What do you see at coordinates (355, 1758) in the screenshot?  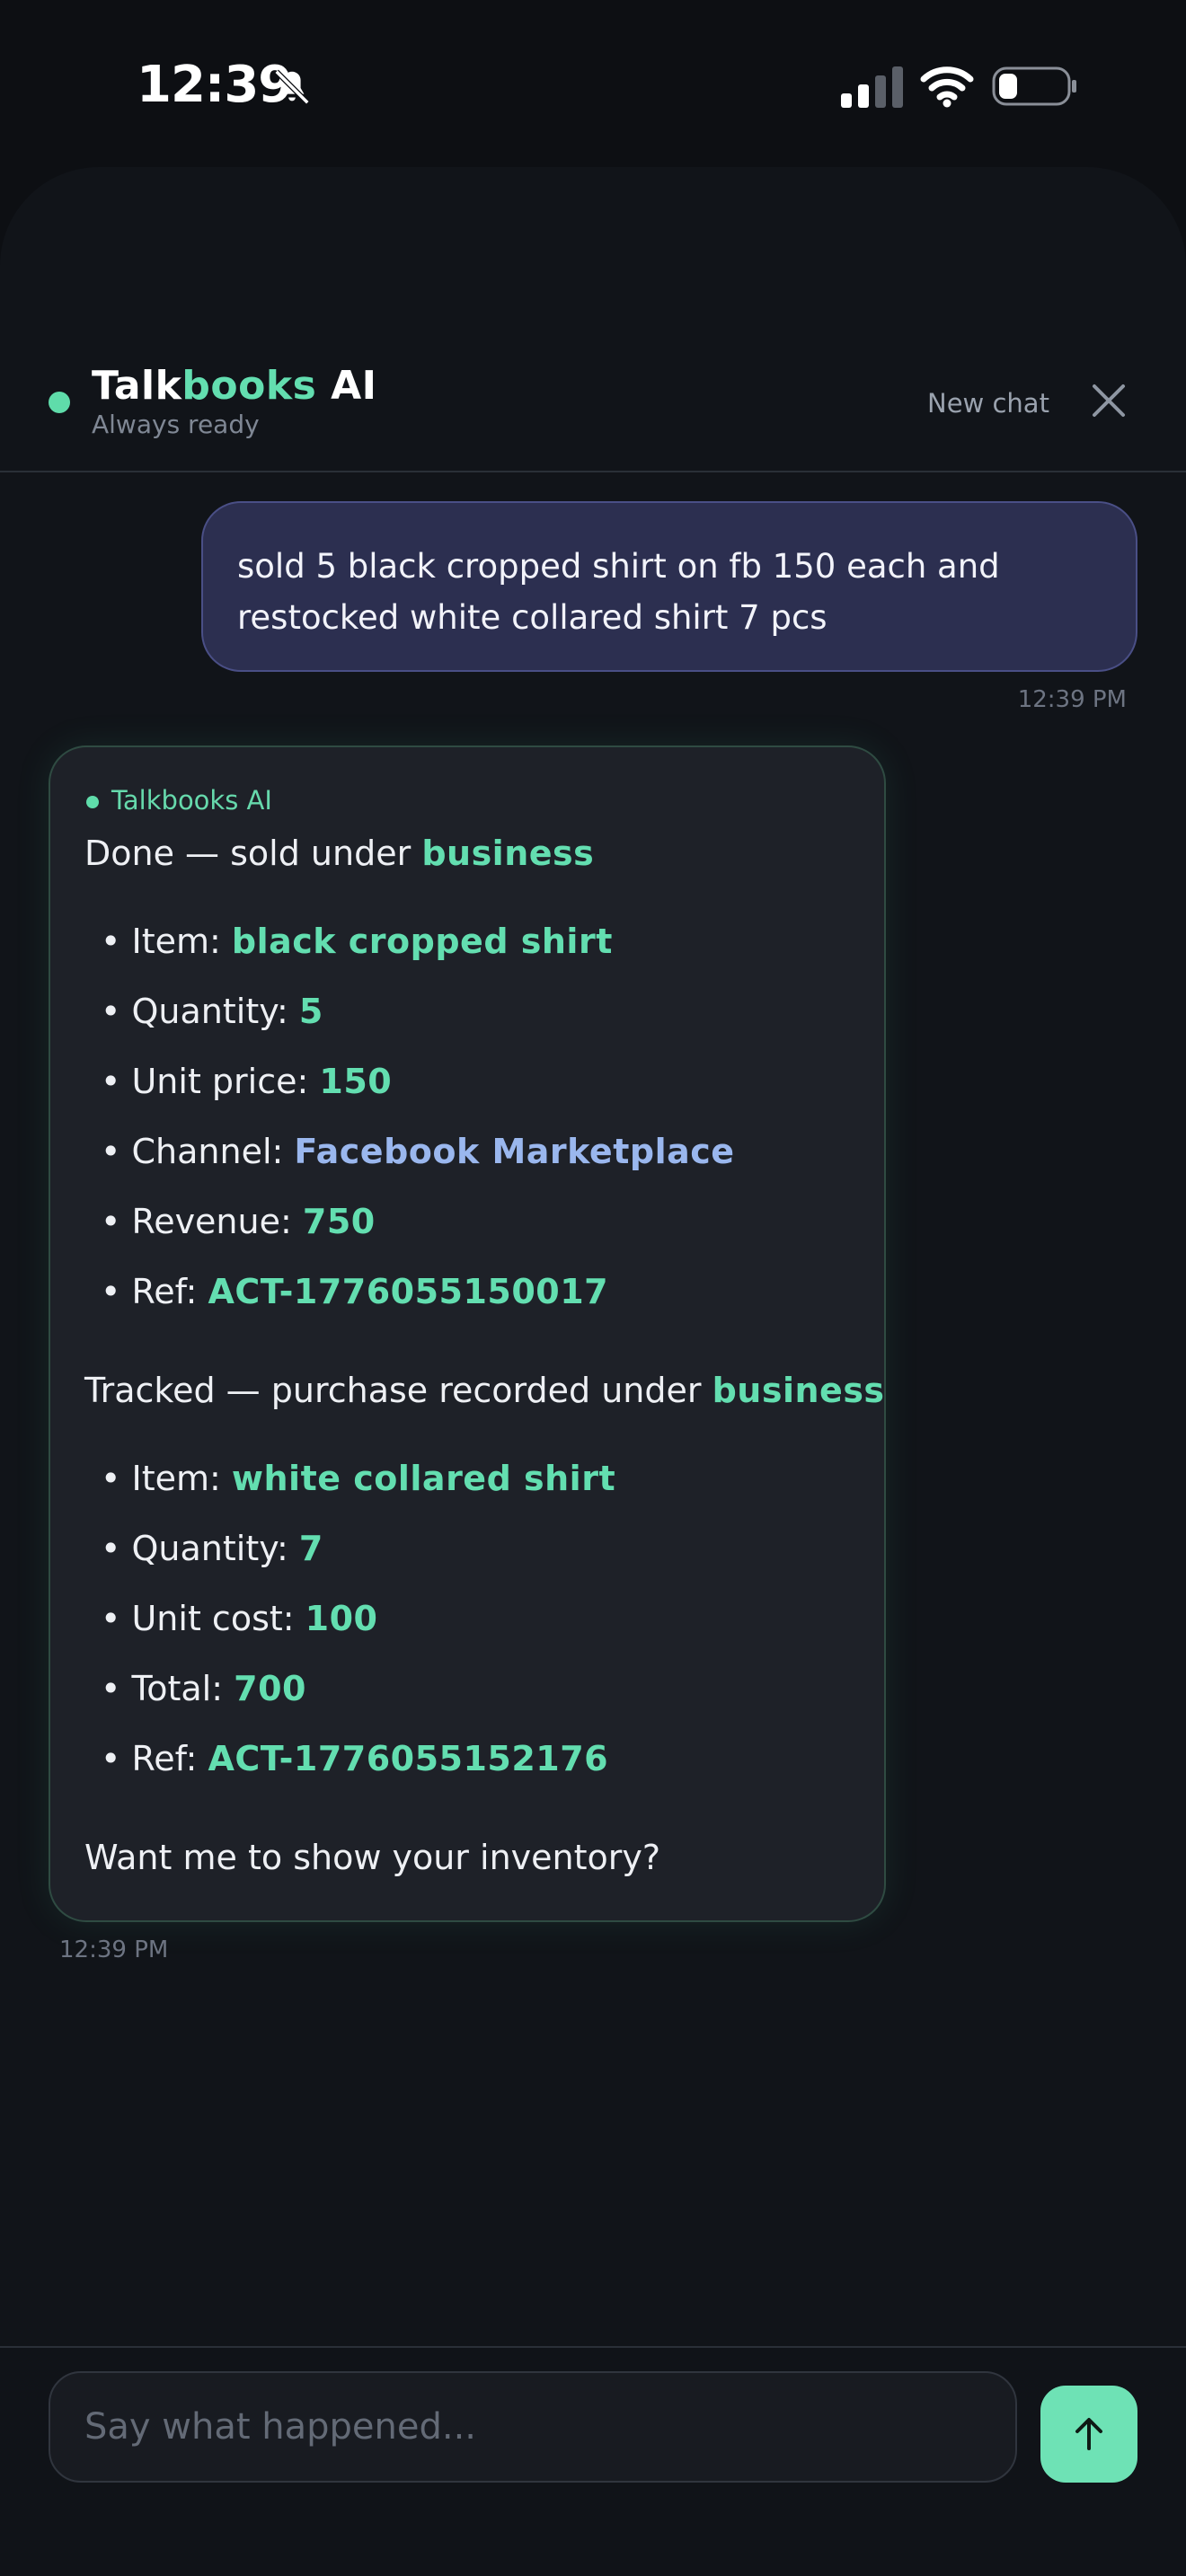 I see `purchase-ref-row: • Ref: ACT-1776055152176` at bounding box center [355, 1758].